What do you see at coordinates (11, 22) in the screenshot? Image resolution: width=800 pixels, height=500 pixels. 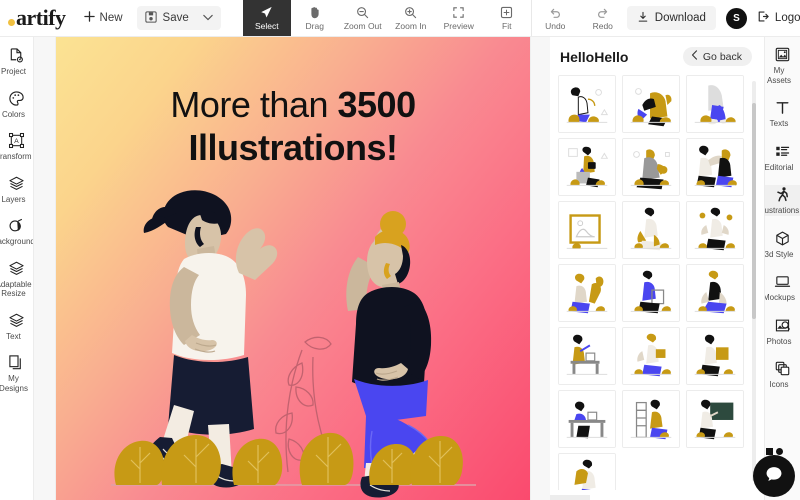 I see `brand-dot-icon` at bounding box center [11, 22].